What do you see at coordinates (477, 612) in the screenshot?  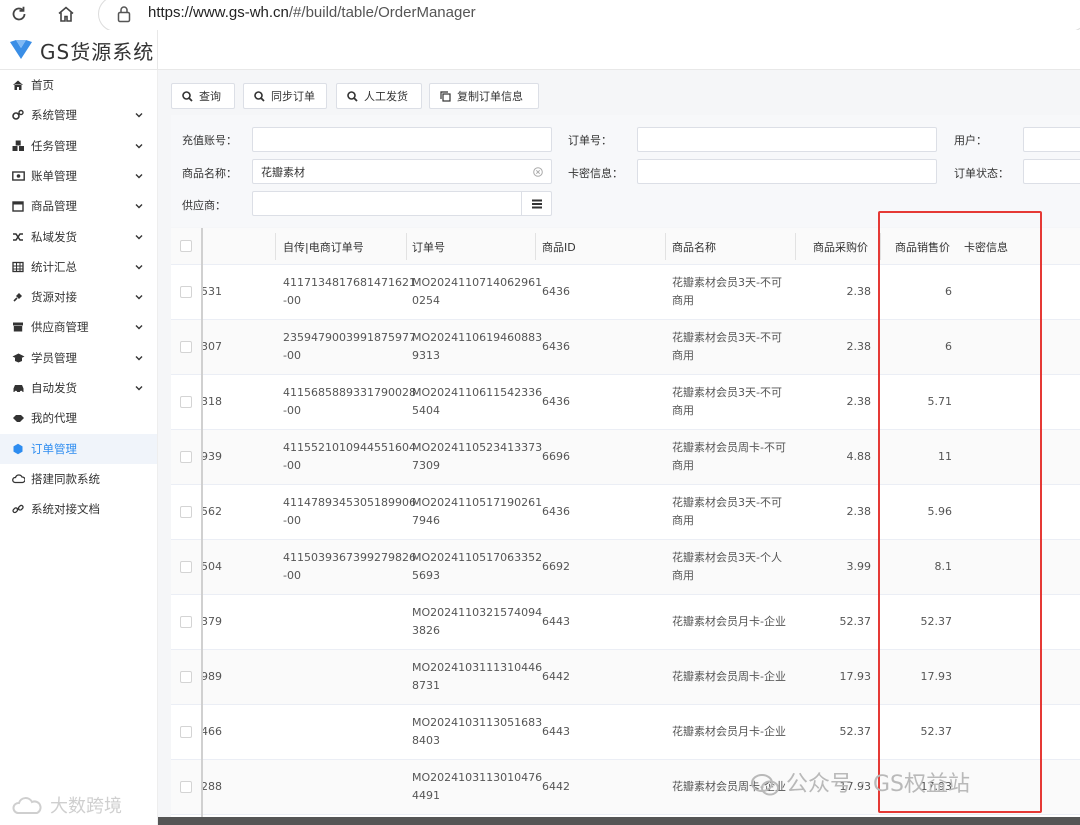 I see `order-no-line1: MO2024110321574094` at bounding box center [477, 612].